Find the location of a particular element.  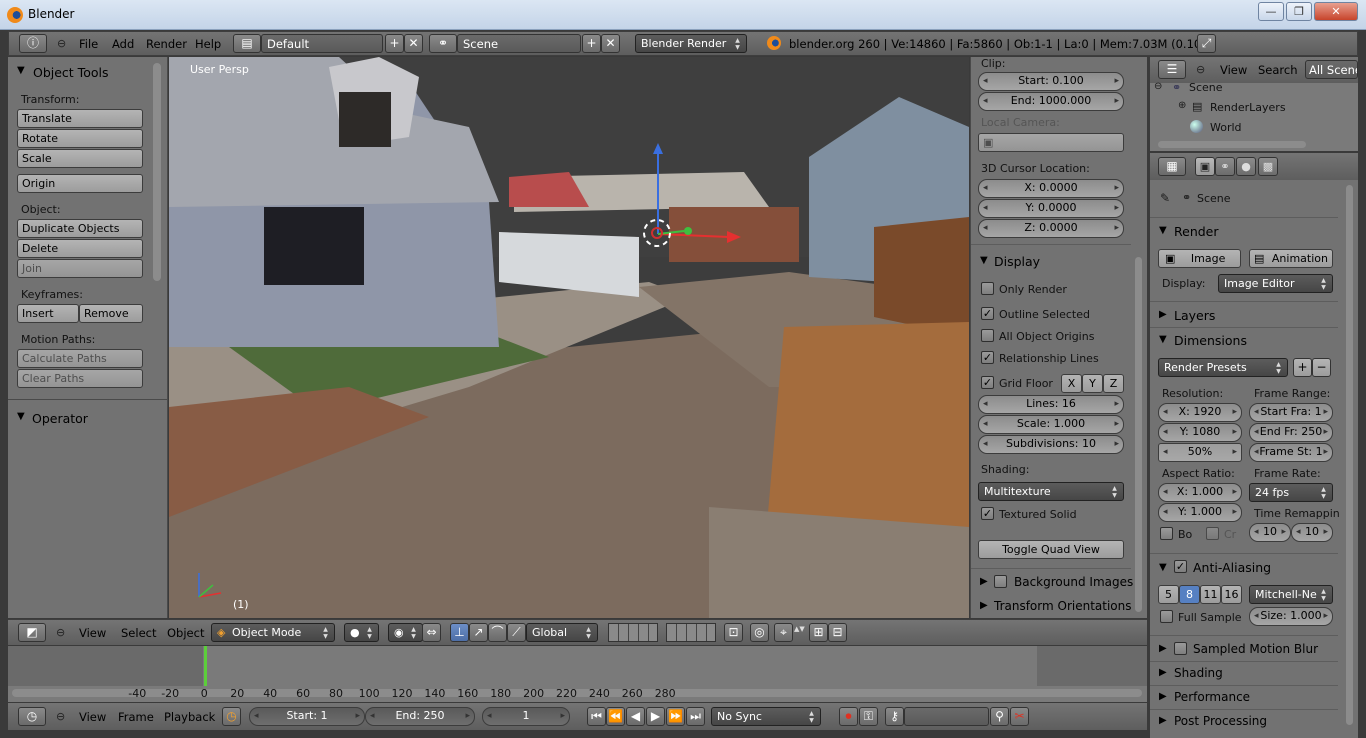

sync-mode-select: No Sync is located at coordinates (766, 716).